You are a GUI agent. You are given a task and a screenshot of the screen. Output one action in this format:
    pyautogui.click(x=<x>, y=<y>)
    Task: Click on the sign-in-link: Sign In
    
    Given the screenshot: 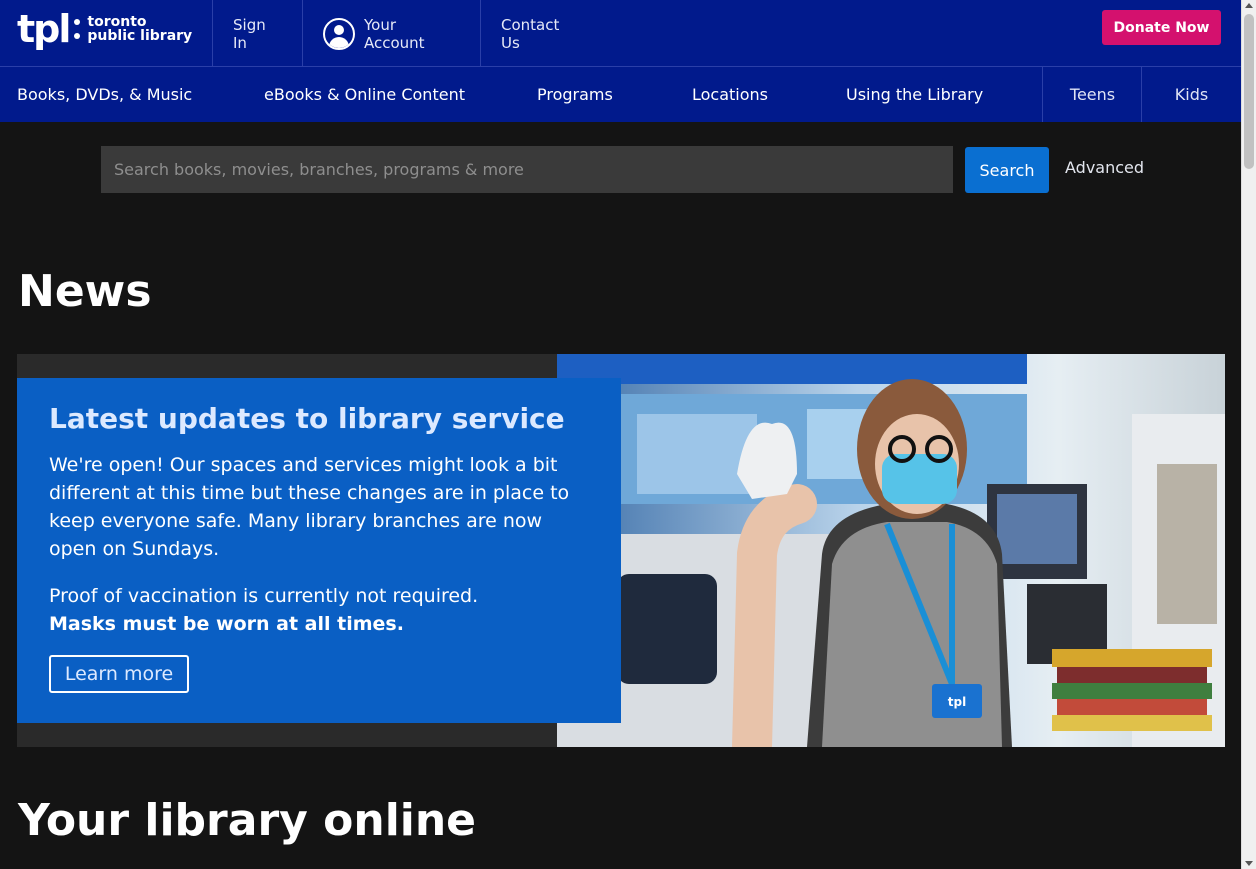 What is the action you would take?
    pyautogui.click(x=257, y=33)
    